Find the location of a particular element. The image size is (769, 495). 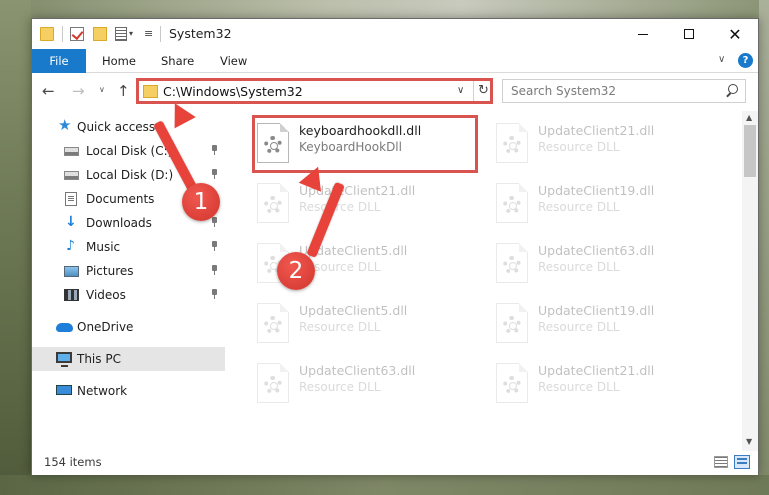

ribbon: File Home Share View ∨ ? is located at coordinates (395, 61).